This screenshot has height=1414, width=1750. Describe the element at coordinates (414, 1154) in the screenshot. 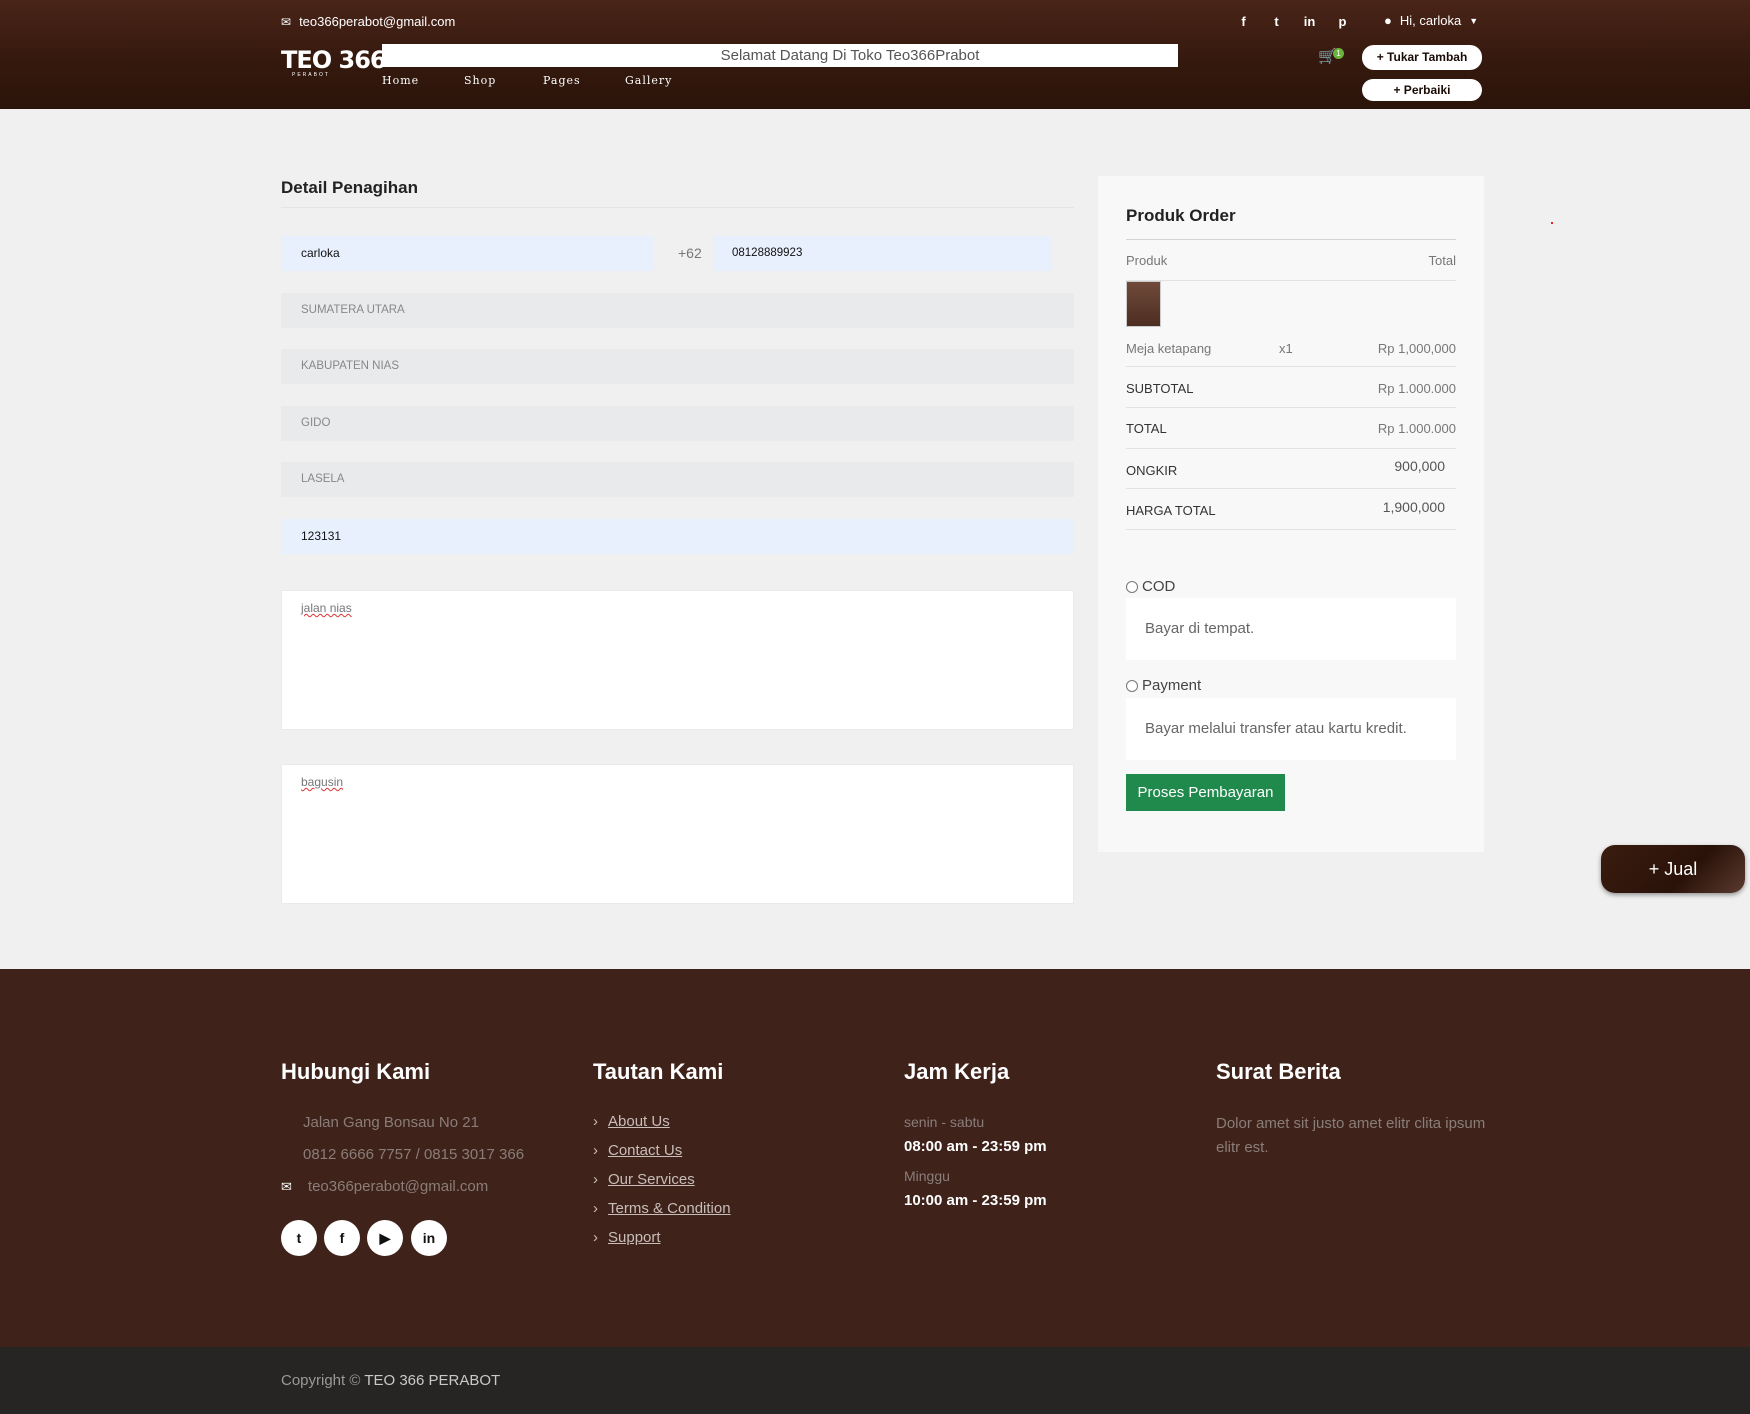

I see `footer-phones: 0812 6666 7757 / 0815 3017 366` at that location.